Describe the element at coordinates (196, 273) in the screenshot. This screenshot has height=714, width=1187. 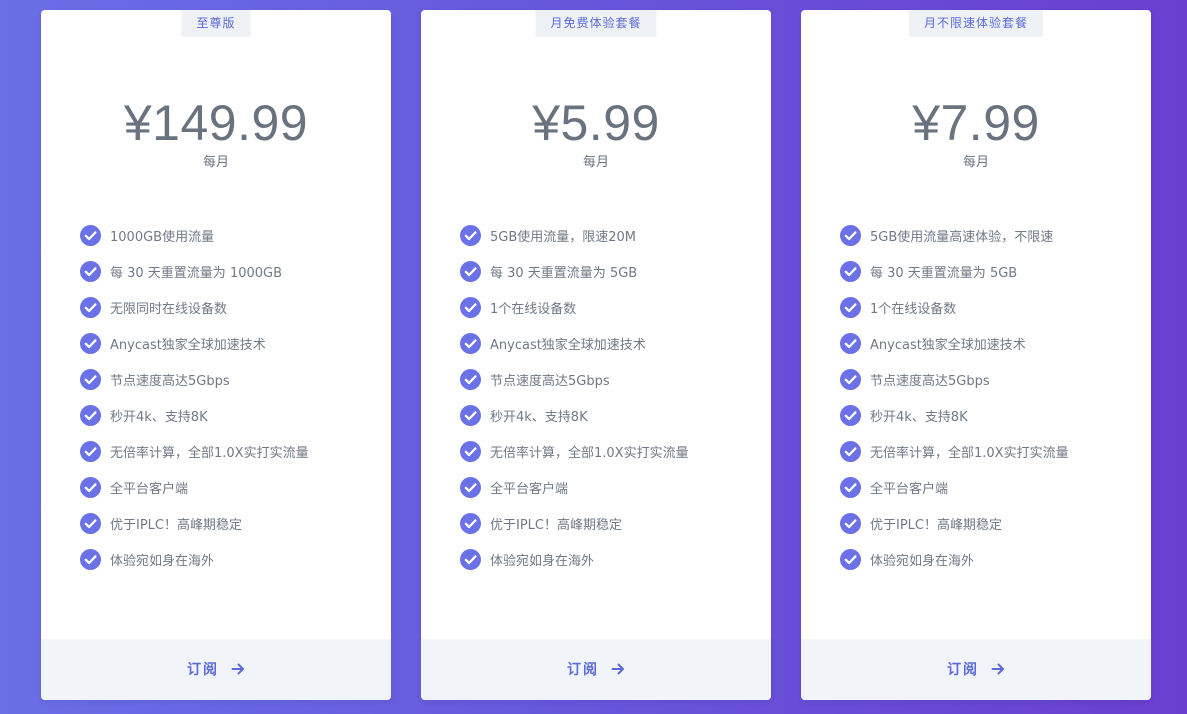
I see `feature-text: 每 30 天重置流量为 1000GB` at that location.